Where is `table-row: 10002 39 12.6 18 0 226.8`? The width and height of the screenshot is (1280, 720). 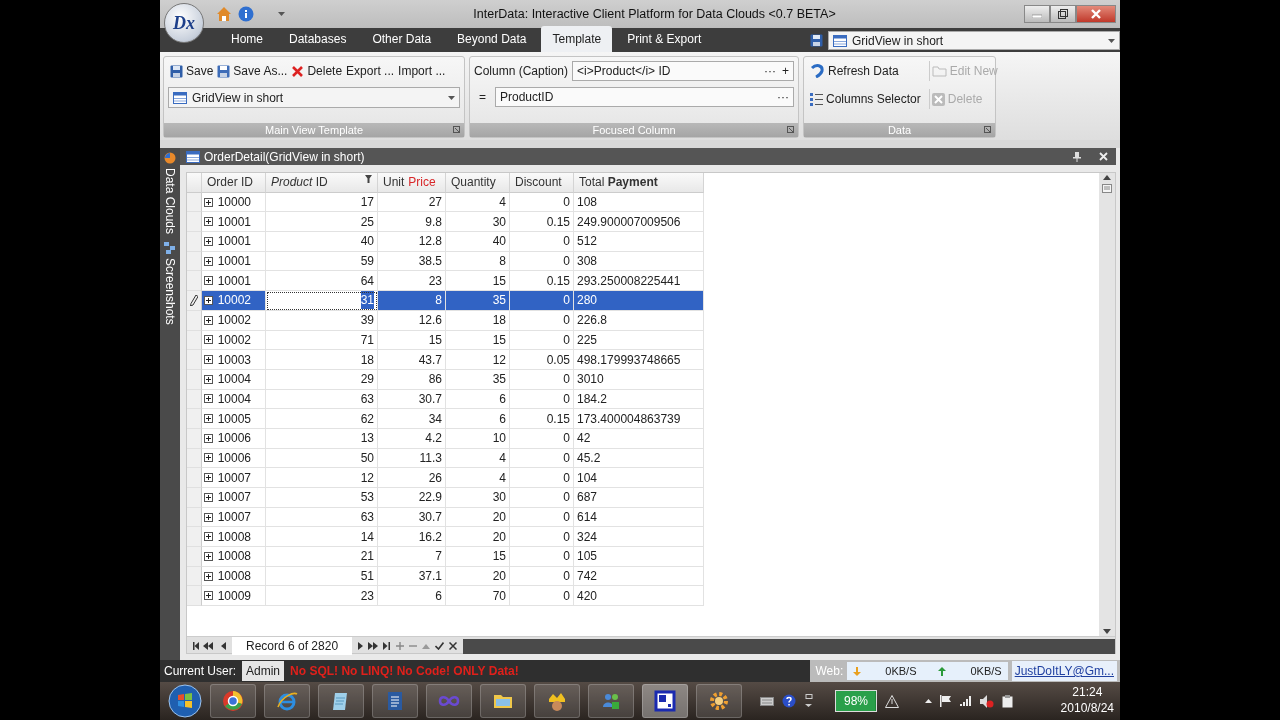 table-row: 10002 39 12.6 18 0 226.8 is located at coordinates (445, 320).